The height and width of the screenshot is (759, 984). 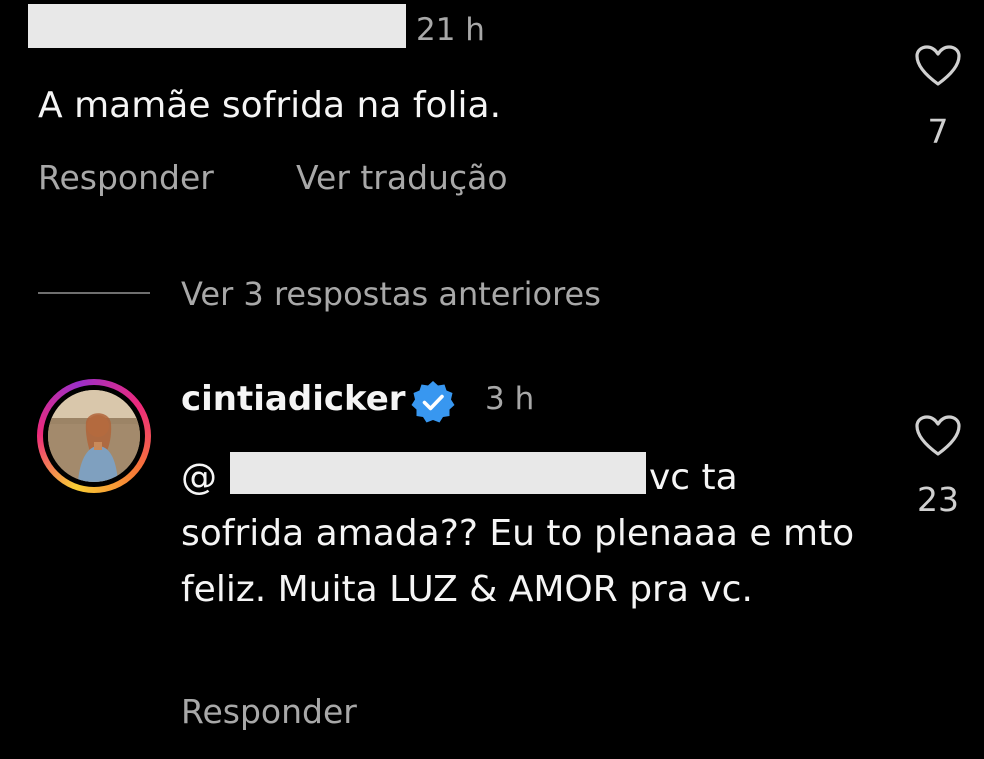 What do you see at coordinates (293, 399) in the screenshot?
I see `comment-username: cintiadicker` at bounding box center [293, 399].